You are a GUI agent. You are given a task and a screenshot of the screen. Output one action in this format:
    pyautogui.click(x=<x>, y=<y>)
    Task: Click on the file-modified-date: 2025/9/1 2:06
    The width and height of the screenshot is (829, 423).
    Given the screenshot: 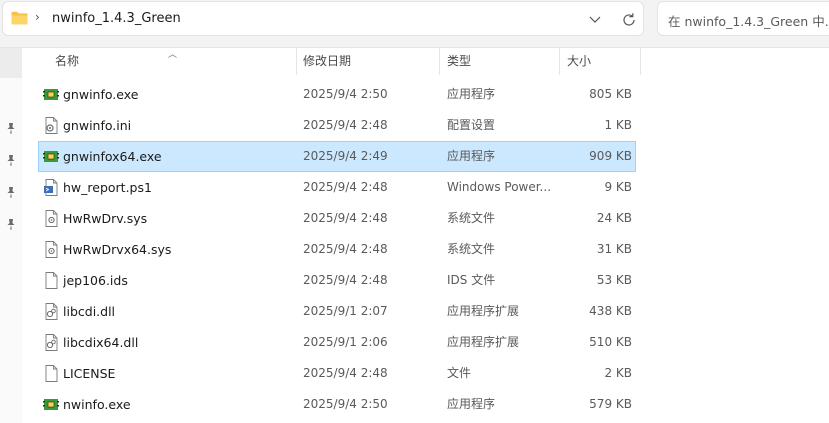 What is the action you would take?
    pyautogui.click(x=345, y=342)
    